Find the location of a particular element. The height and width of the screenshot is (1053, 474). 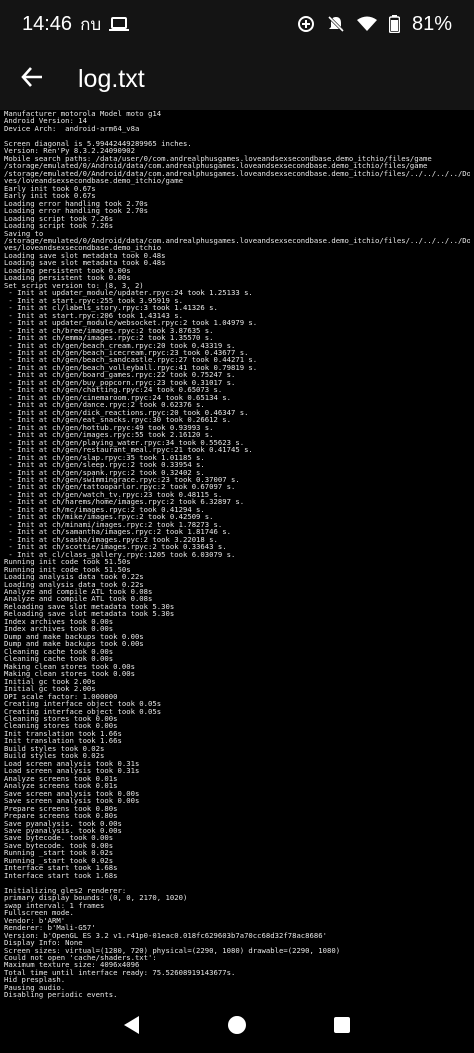

nav-home-button is located at coordinates (237, 1027).